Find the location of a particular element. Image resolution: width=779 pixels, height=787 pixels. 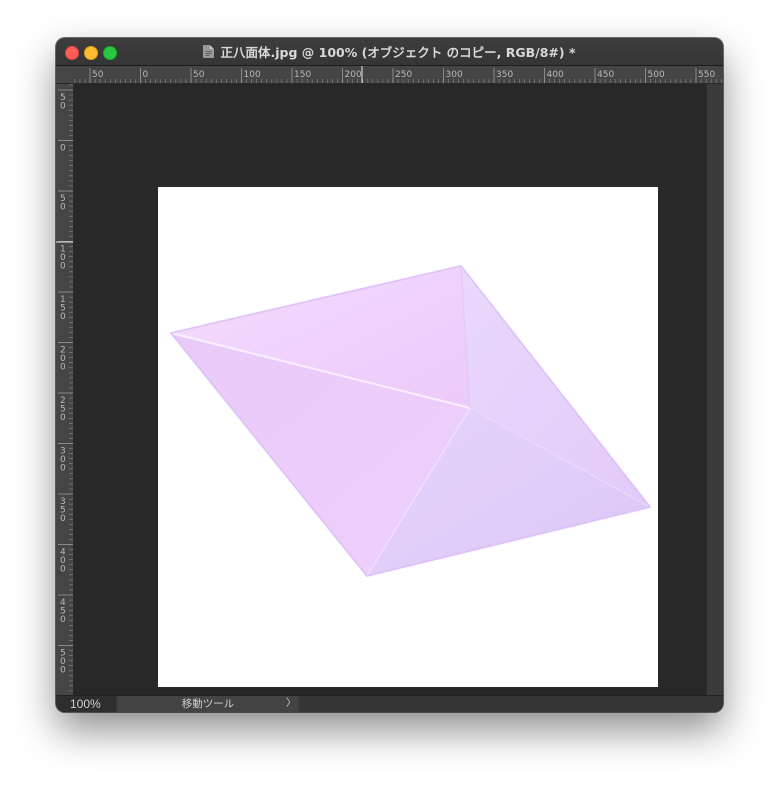

vertical-scrollbar is located at coordinates (714, 390).